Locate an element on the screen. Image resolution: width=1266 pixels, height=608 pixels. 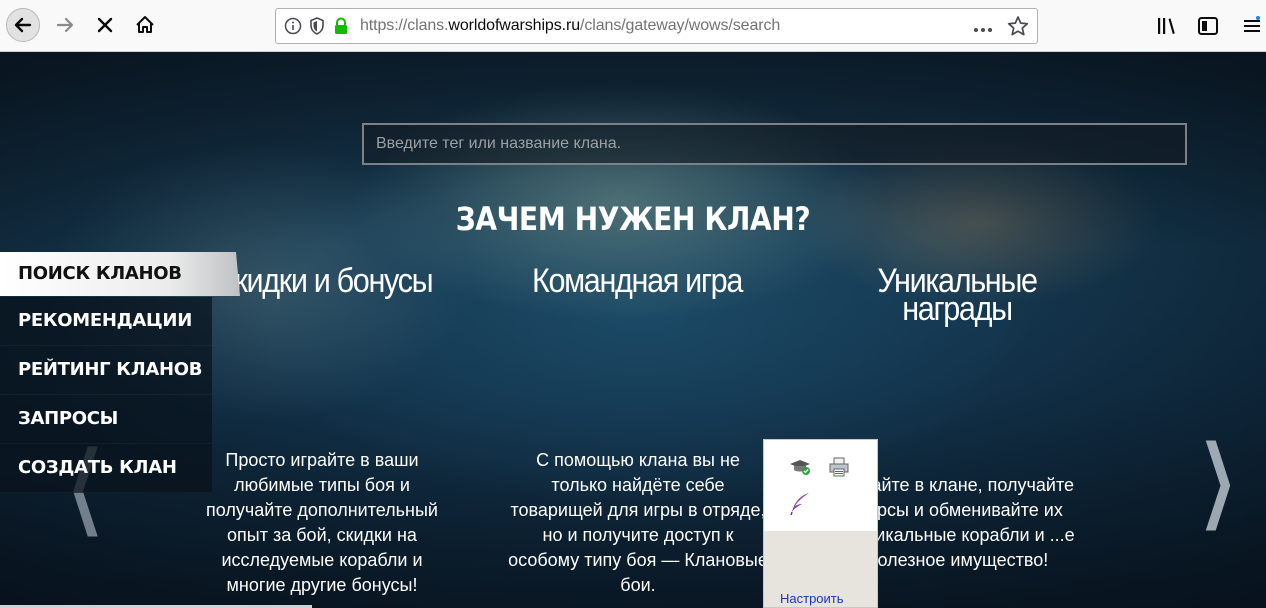
library-icon is located at coordinates (1167, 26).